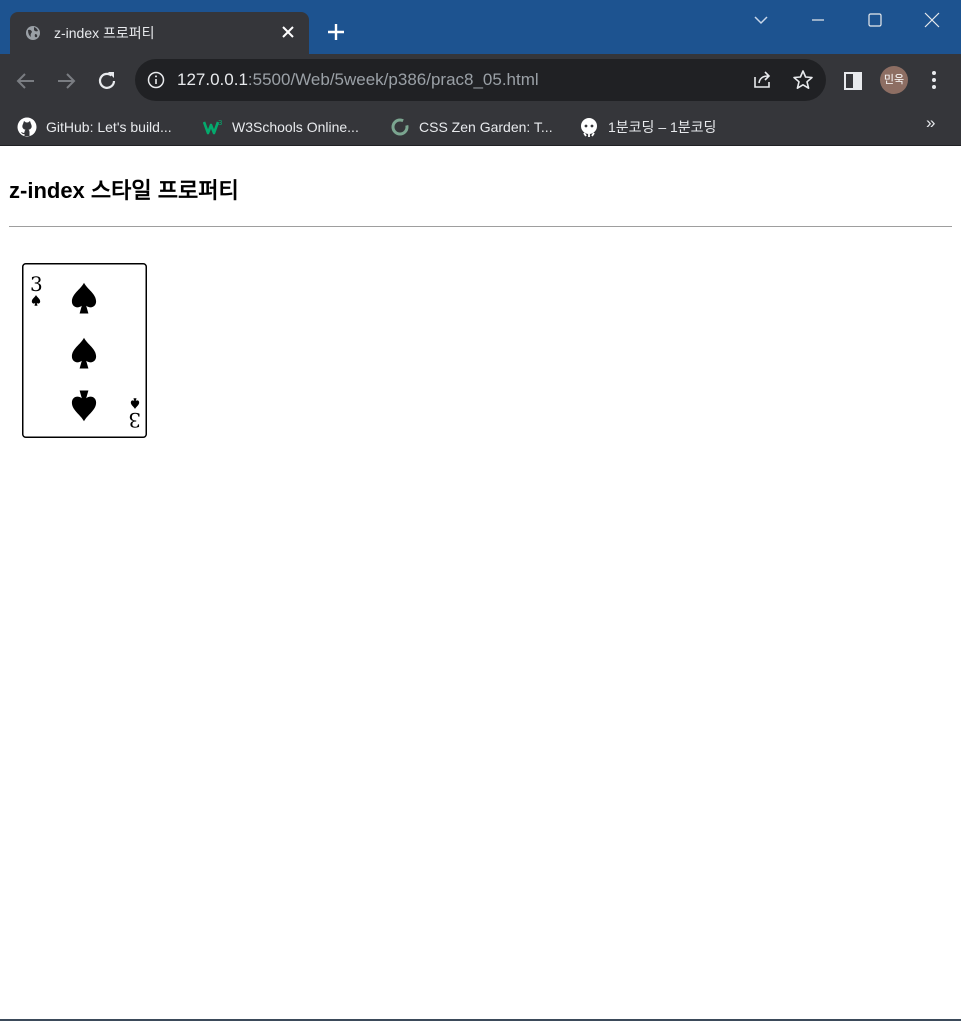  Describe the element at coordinates (212, 79) in the screenshot. I see `url-host: 127.0.0.1` at that location.